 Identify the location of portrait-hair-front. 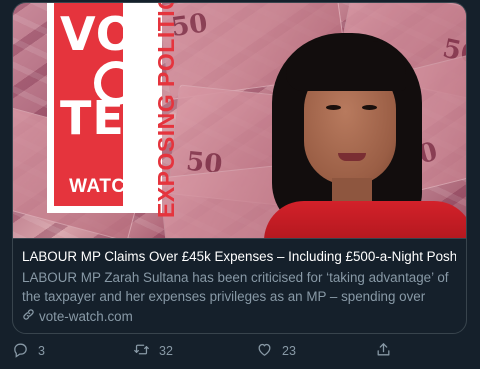
(346, 66).